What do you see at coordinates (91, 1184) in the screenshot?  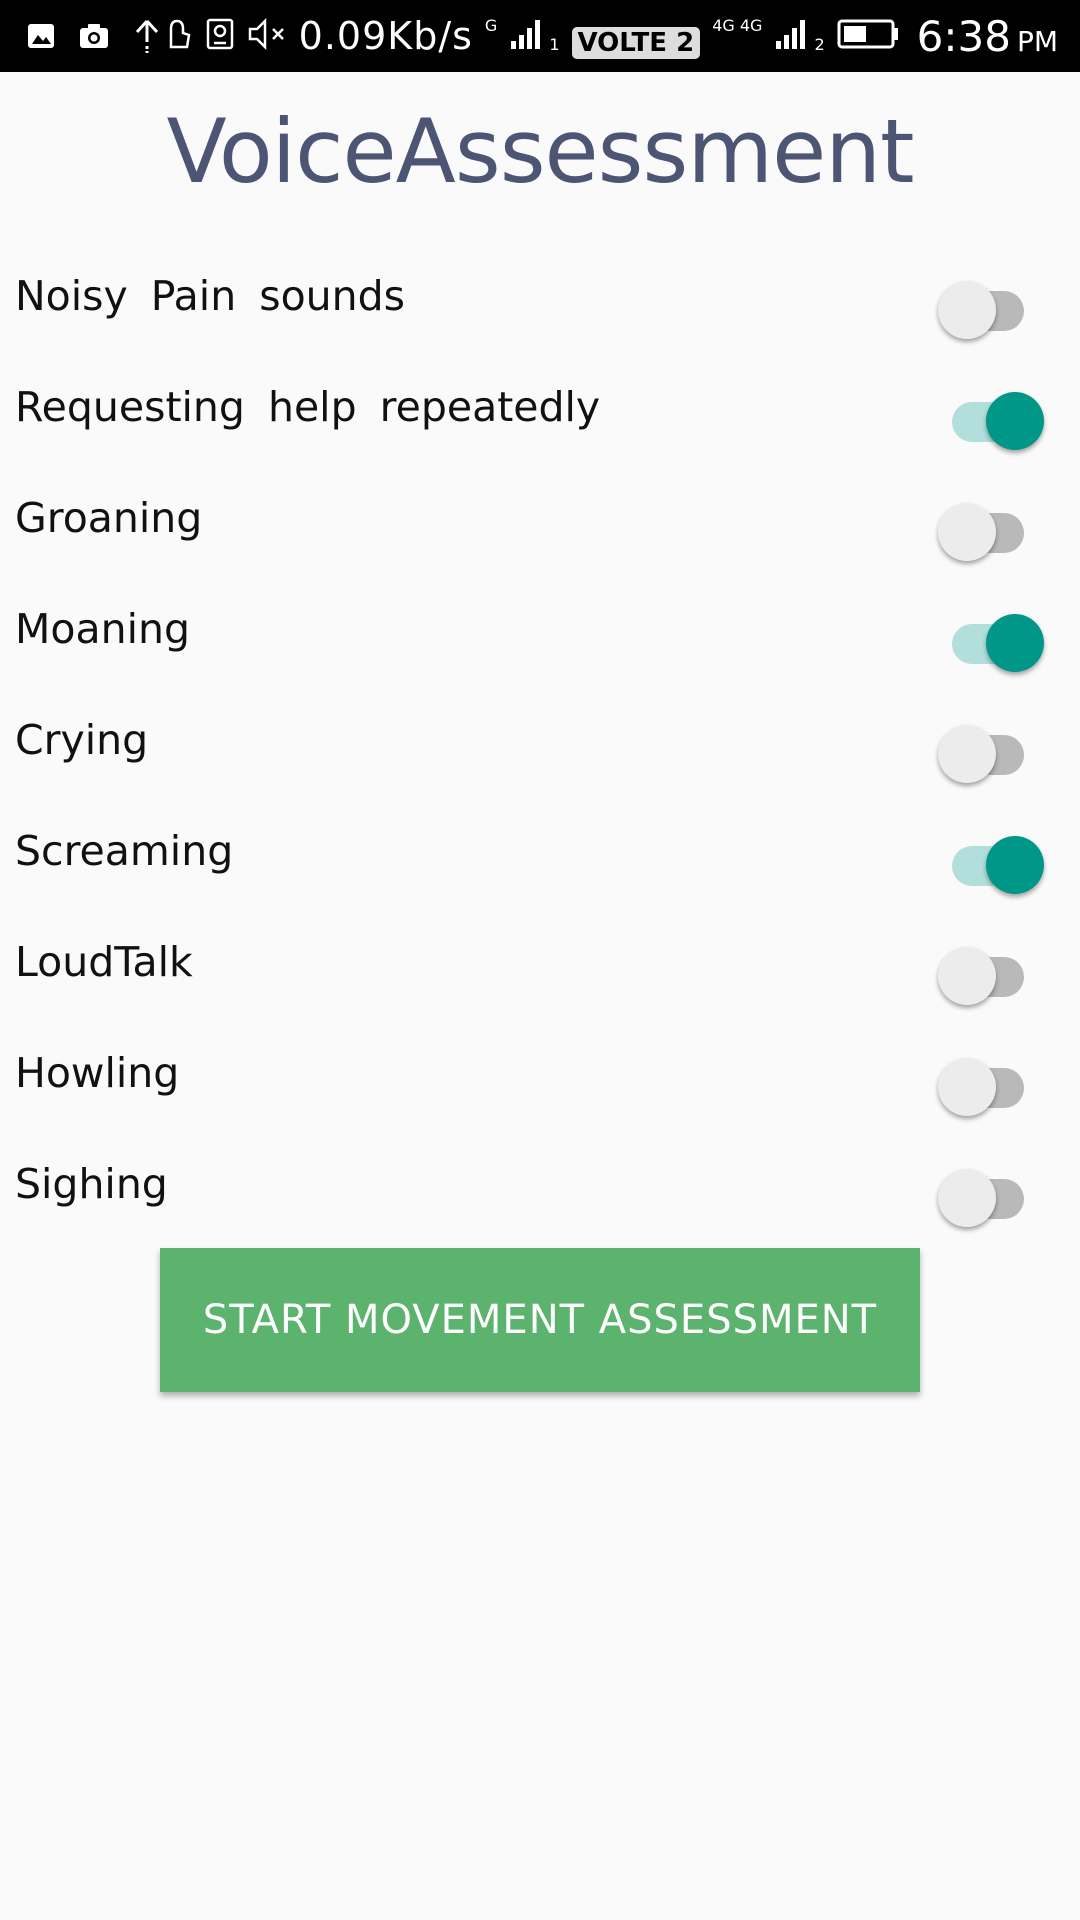 I see `option-label: Sighing` at bounding box center [91, 1184].